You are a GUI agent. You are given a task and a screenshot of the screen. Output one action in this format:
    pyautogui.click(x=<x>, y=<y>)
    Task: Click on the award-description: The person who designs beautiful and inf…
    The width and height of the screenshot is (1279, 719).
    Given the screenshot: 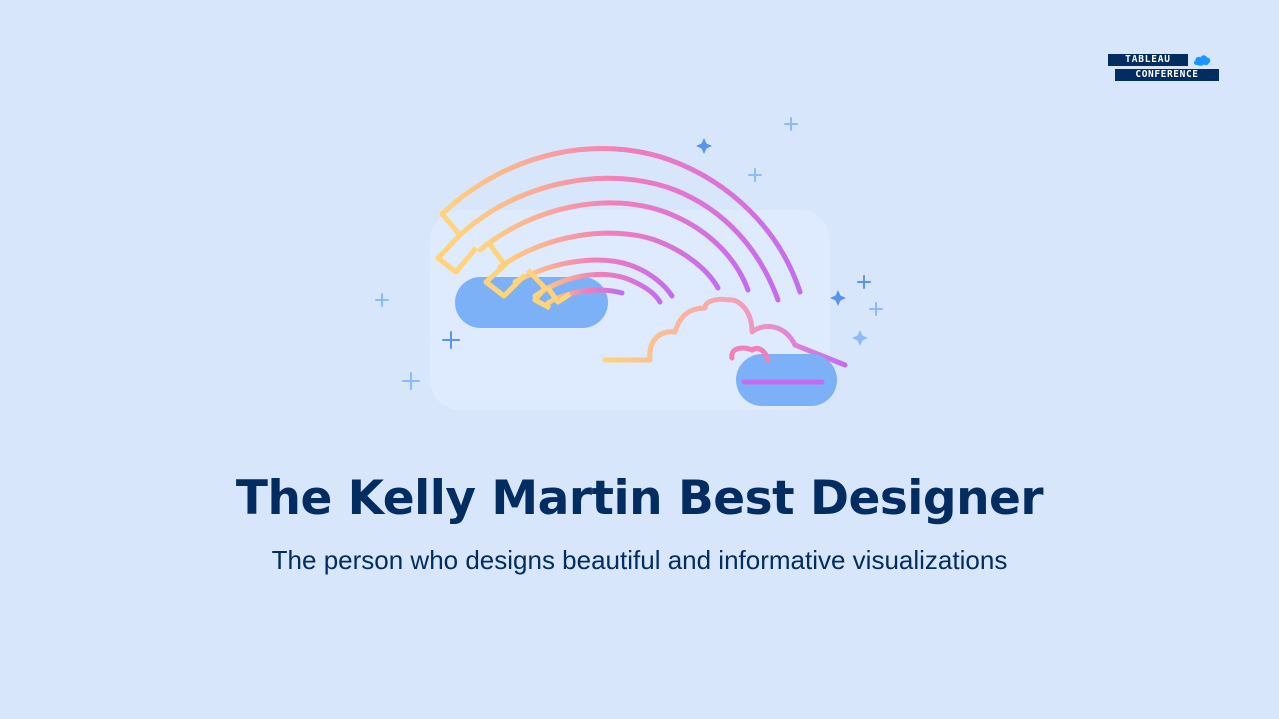 What is the action you would take?
    pyautogui.click(x=639, y=560)
    